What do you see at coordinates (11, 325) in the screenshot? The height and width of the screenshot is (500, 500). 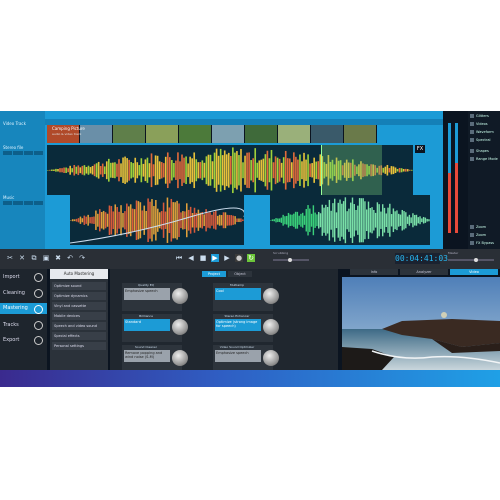 I see `nav-tracks: Tracks` at bounding box center [11, 325].